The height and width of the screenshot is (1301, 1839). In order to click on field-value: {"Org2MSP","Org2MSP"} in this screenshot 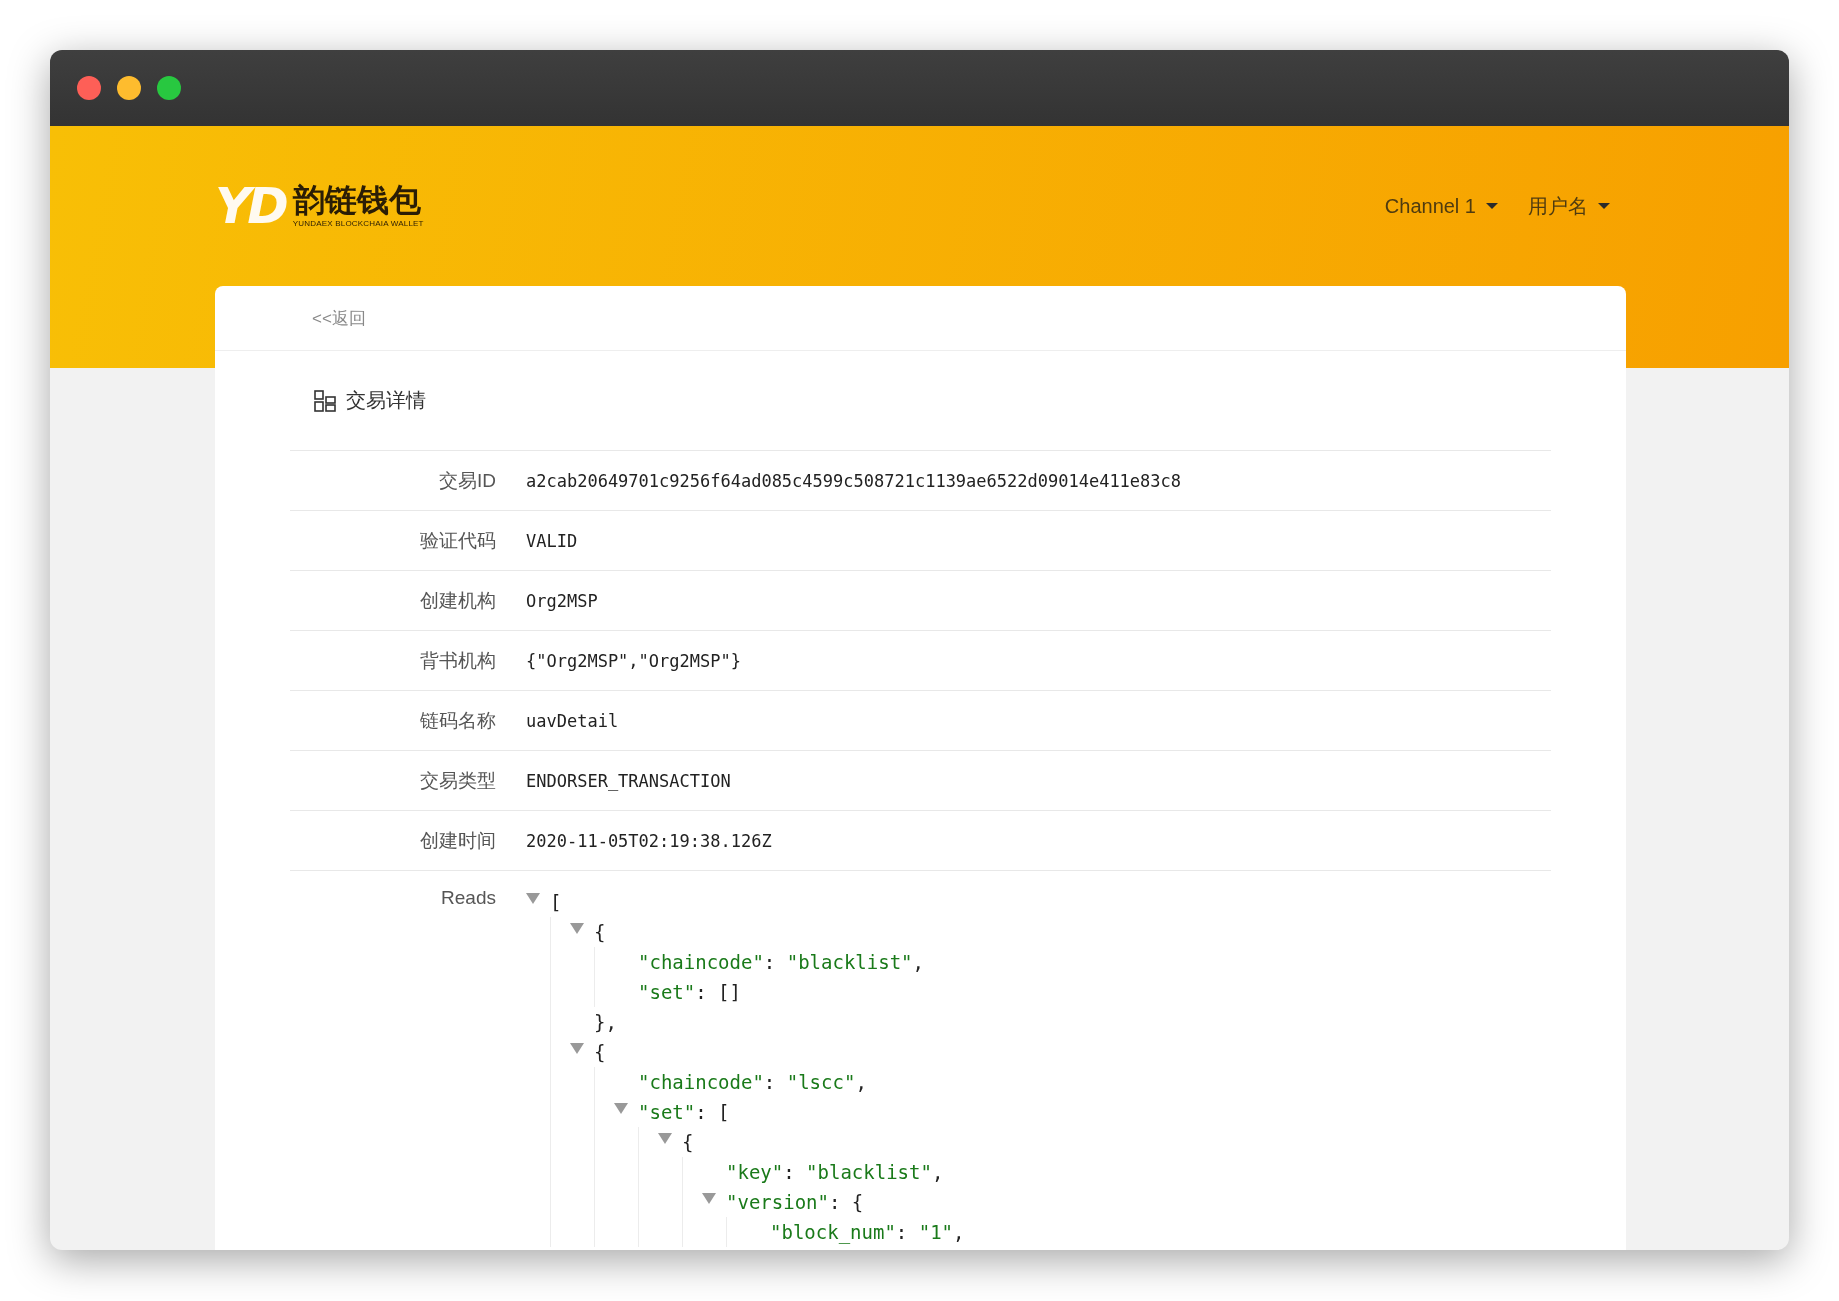, I will do `click(633, 660)`.